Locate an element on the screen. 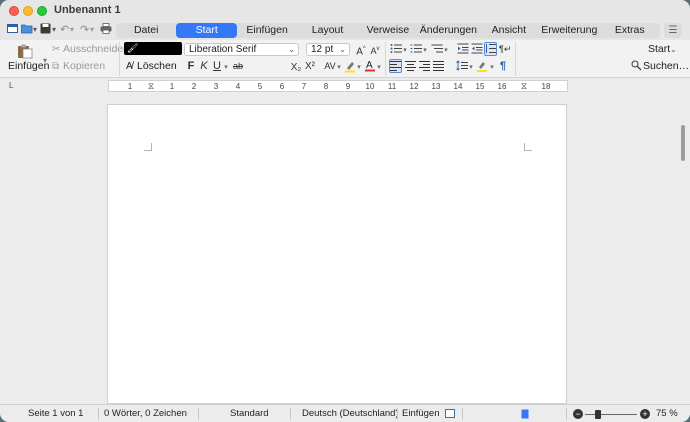  highlight-dropdown-icon: ▾ is located at coordinates (359, 67).